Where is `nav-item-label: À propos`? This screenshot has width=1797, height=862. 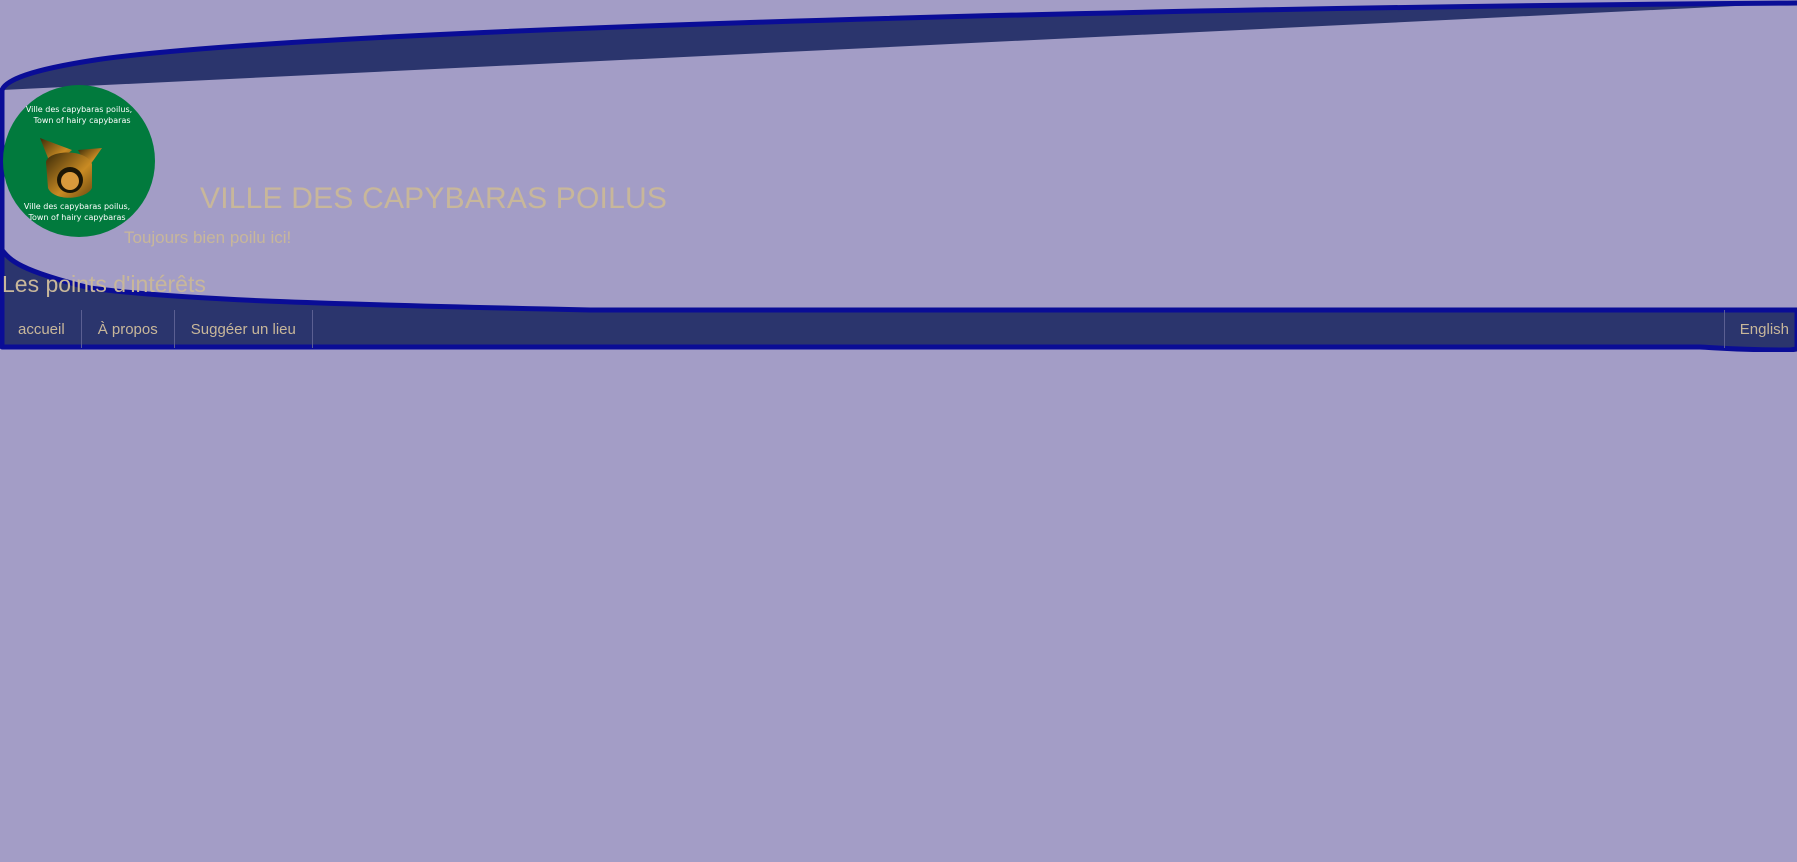
nav-item-label: À propos is located at coordinates (127, 329).